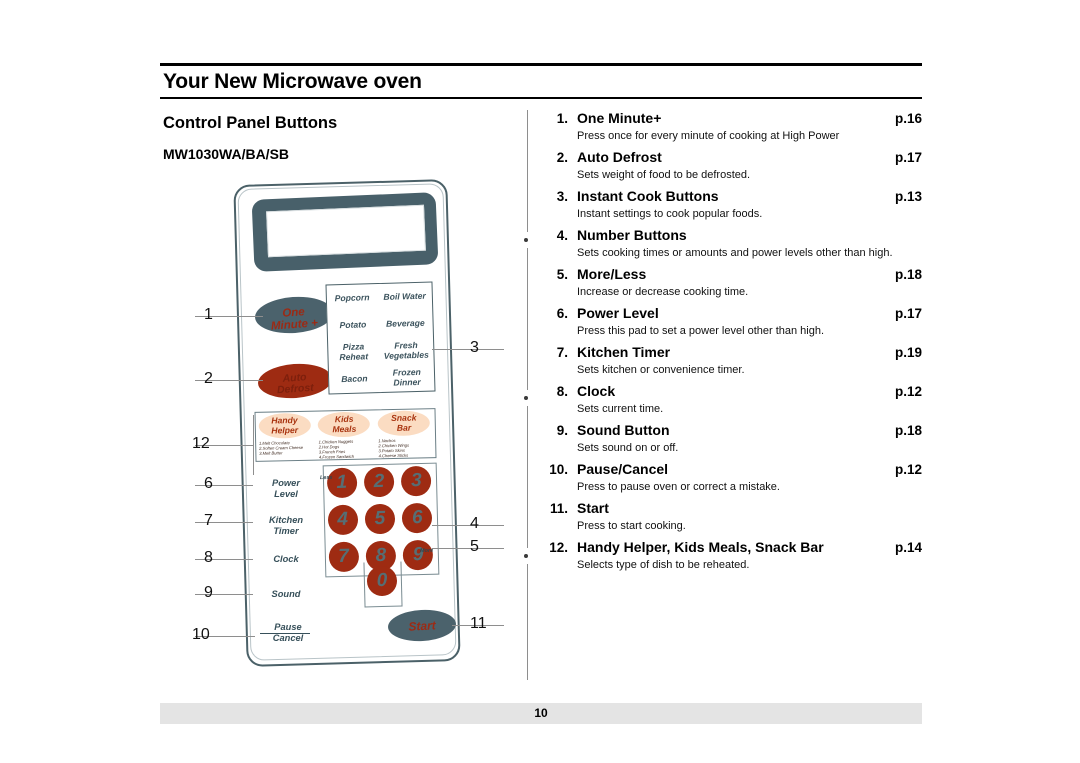 The height and width of the screenshot is (763, 1080). I want to click on key-7: 7, so click(343, 557).